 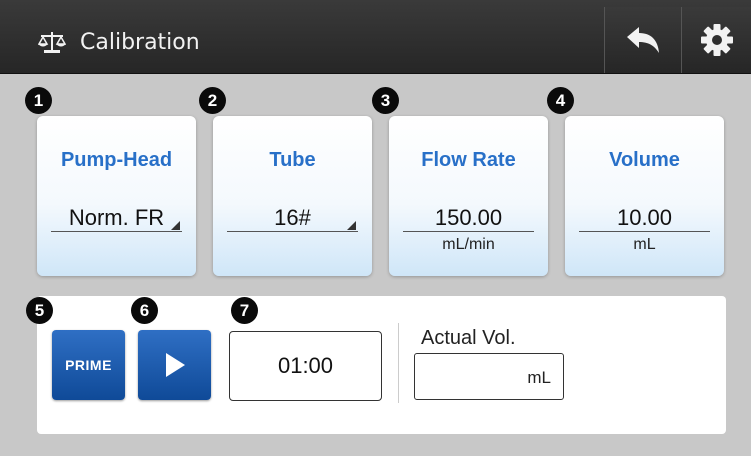 I want to click on prime-button: PRIME, so click(x=88, y=365).